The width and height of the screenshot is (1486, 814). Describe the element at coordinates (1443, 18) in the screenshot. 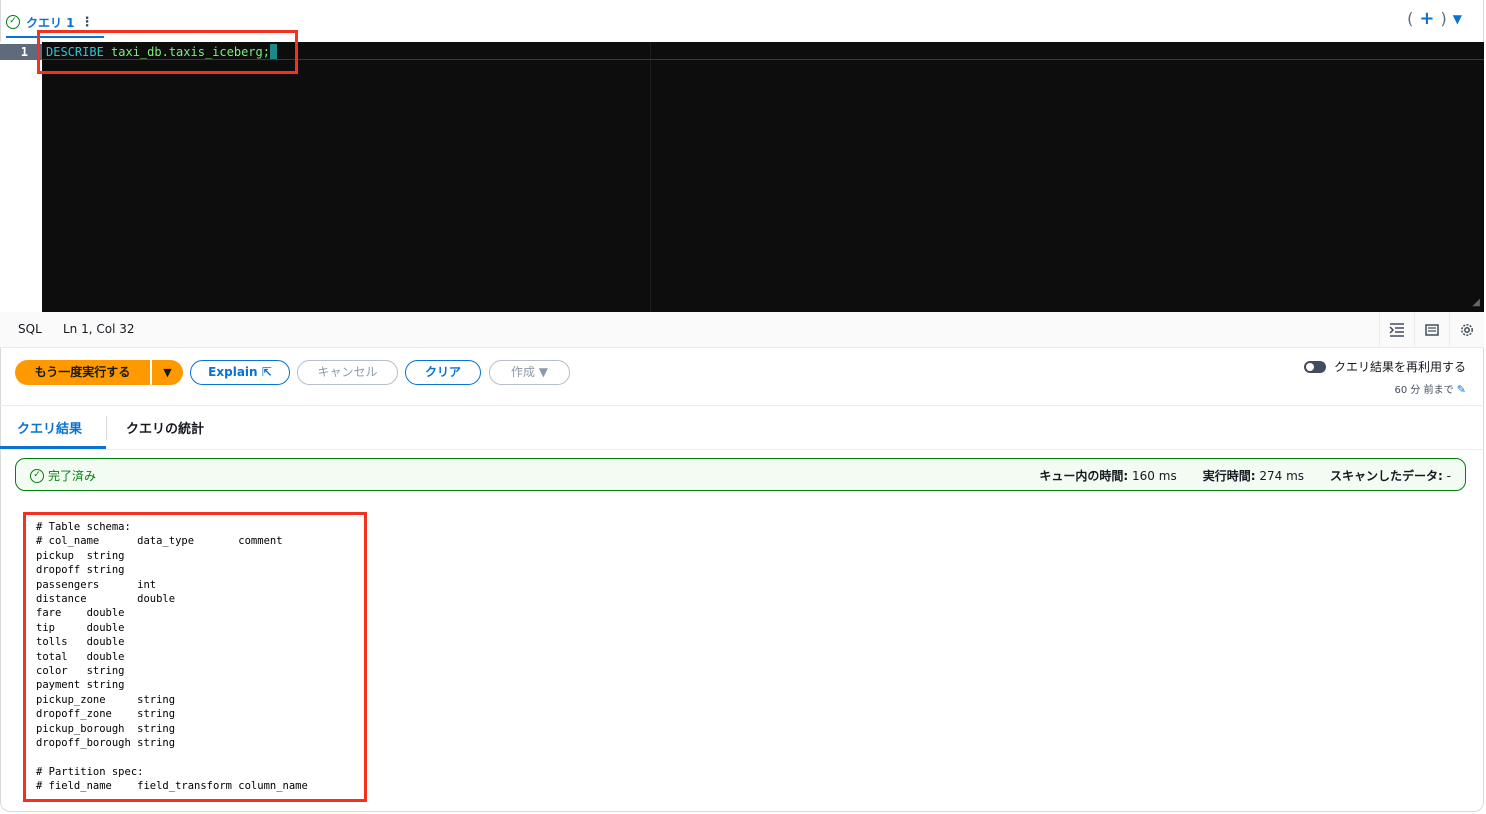

I see `paren-close: )` at that location.